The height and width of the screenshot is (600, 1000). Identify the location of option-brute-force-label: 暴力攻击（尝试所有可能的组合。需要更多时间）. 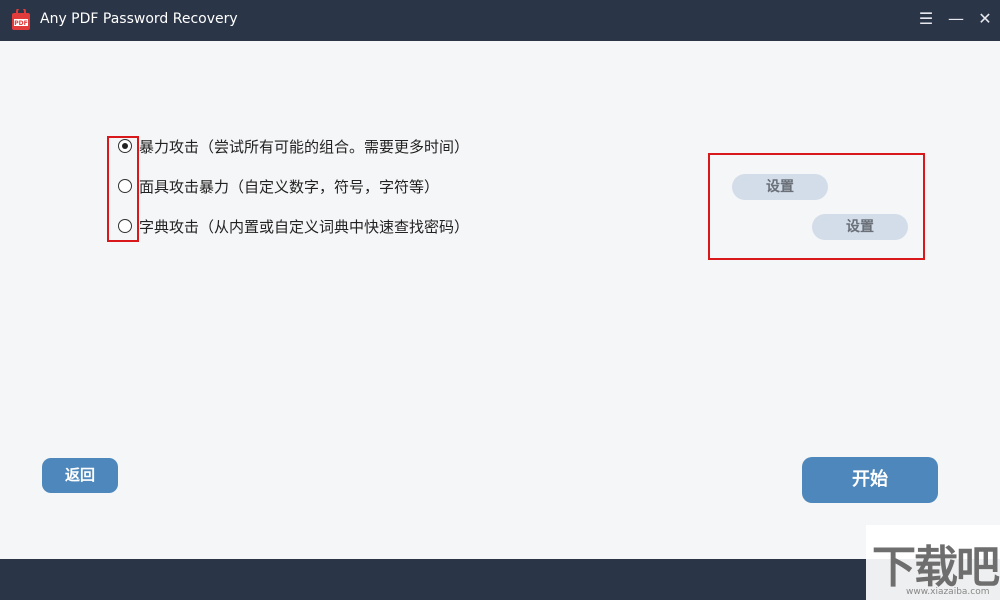
(304, 146).